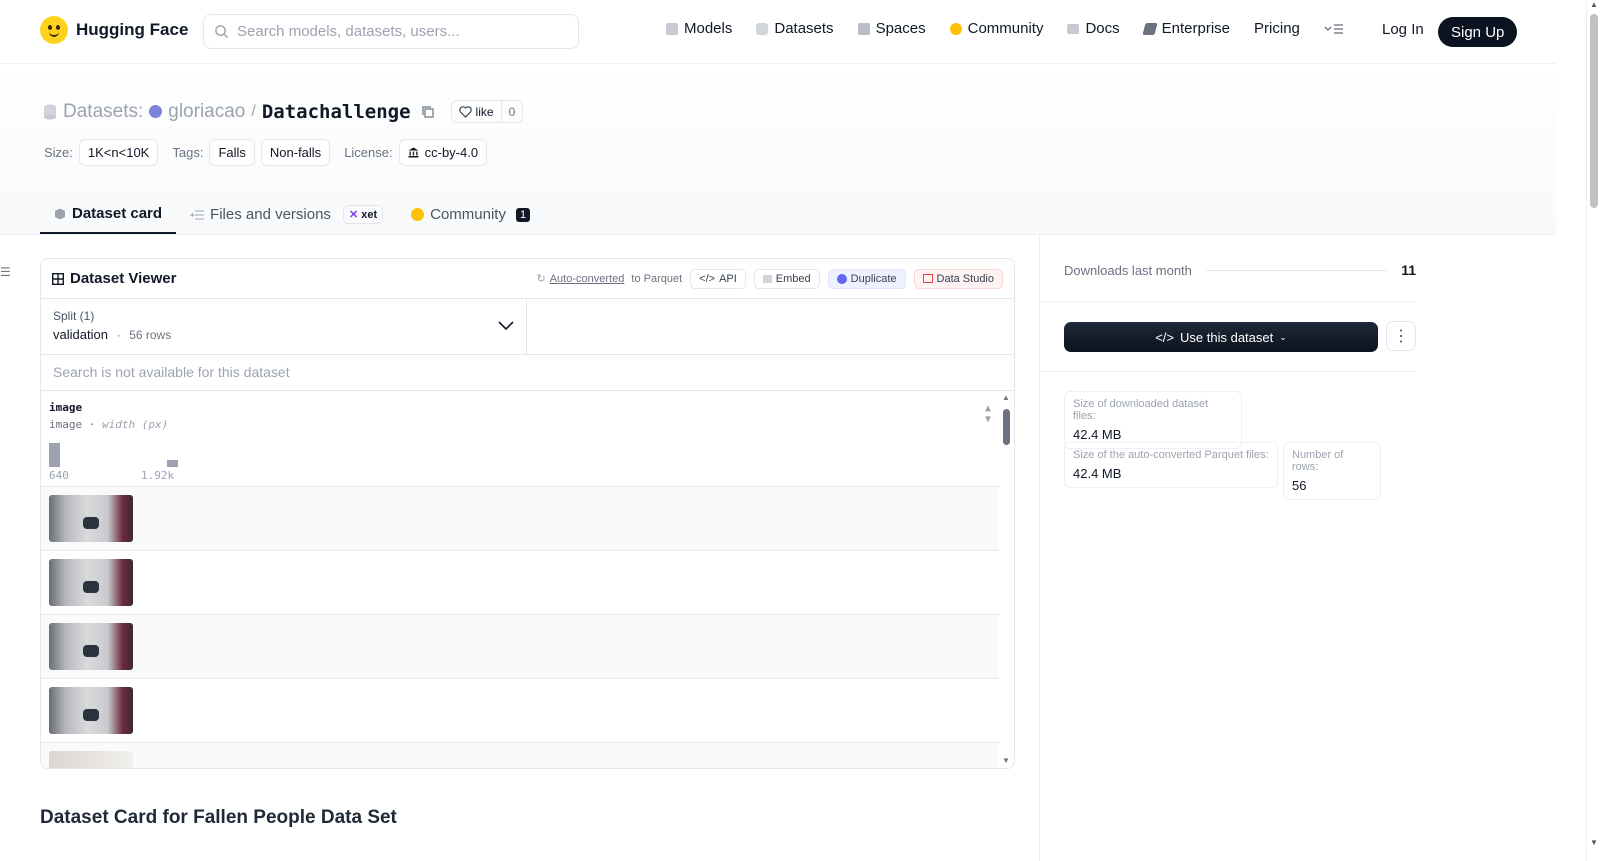  I want to click on split-row: Split (1) validation · 56 rows, so click(527, 327).